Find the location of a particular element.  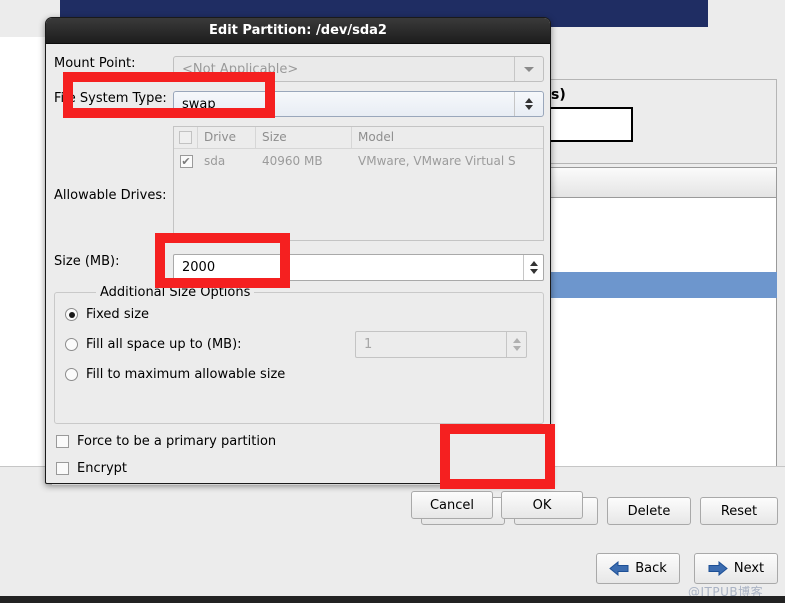

file-system-type-combo: swap is located at coordinates (358, 104).